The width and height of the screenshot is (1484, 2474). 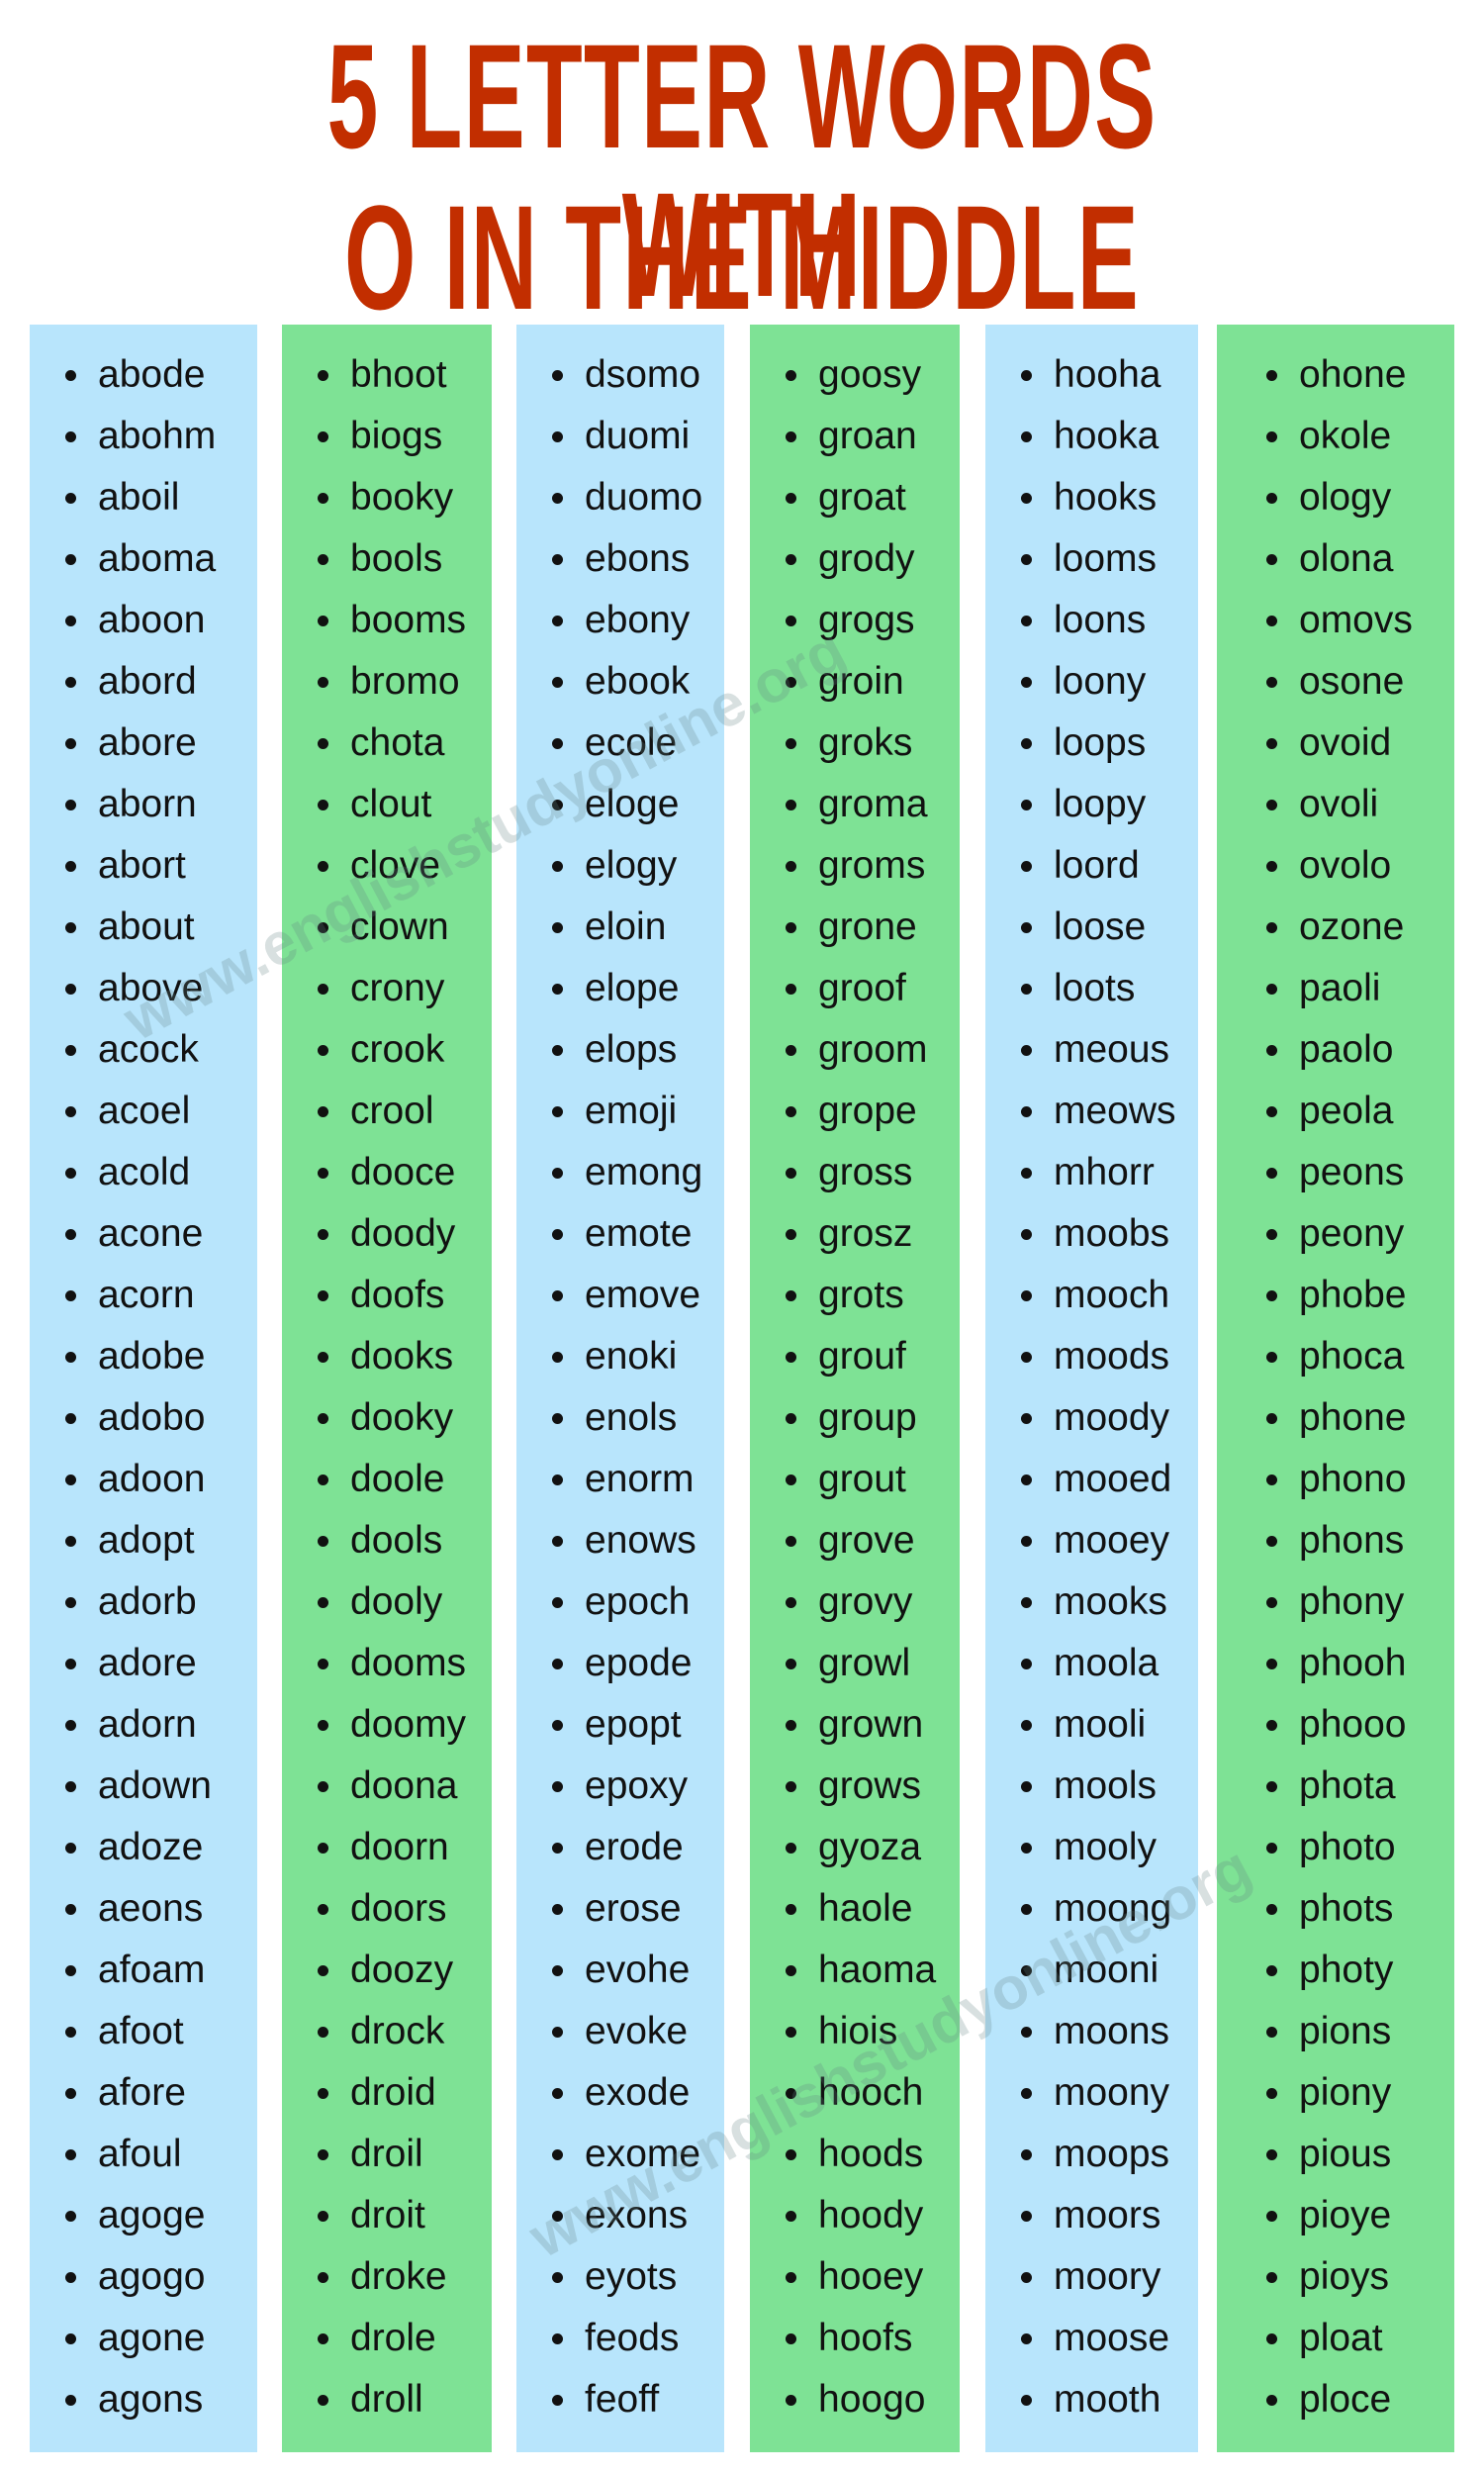 What do you see at coordinates (405, 866) in the screenshot?
I see `word-list-item: clove` at bounding box center [405, 866].